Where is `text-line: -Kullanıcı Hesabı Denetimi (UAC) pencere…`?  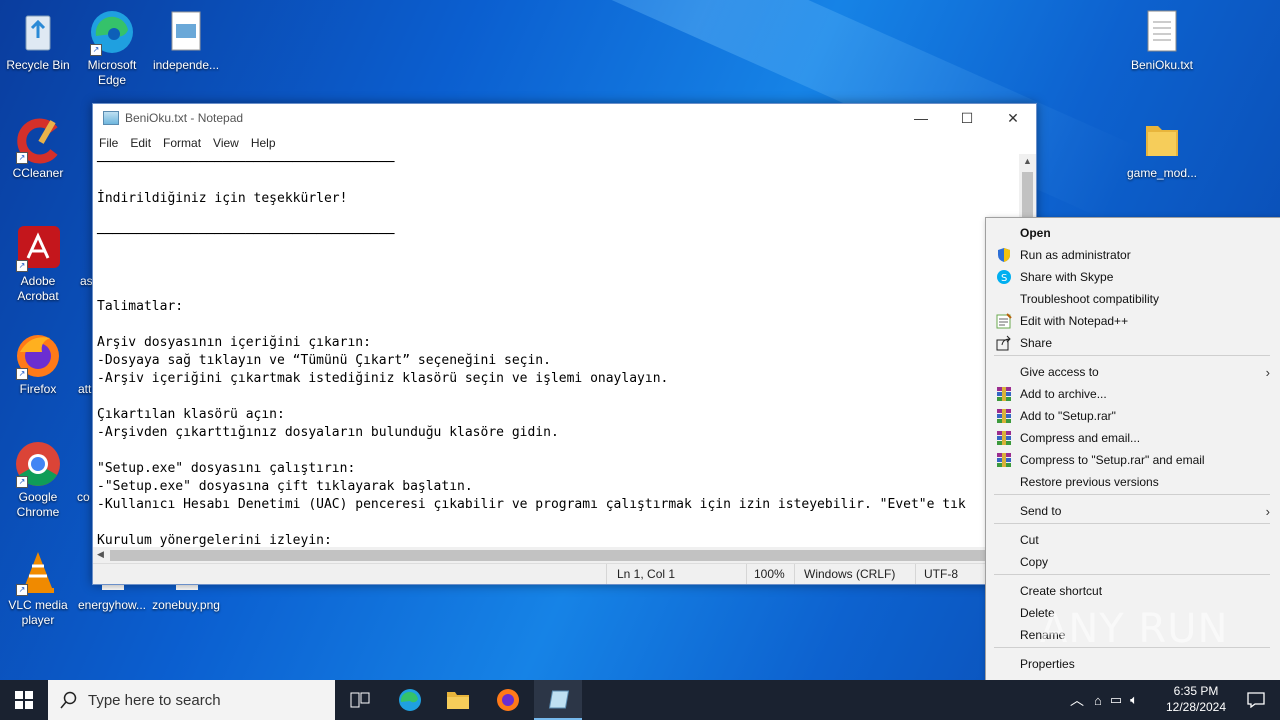 text-line: -Kullanıcı Hesabı Denetimi (UAC) pencere… is located at coordinates (531, 504).